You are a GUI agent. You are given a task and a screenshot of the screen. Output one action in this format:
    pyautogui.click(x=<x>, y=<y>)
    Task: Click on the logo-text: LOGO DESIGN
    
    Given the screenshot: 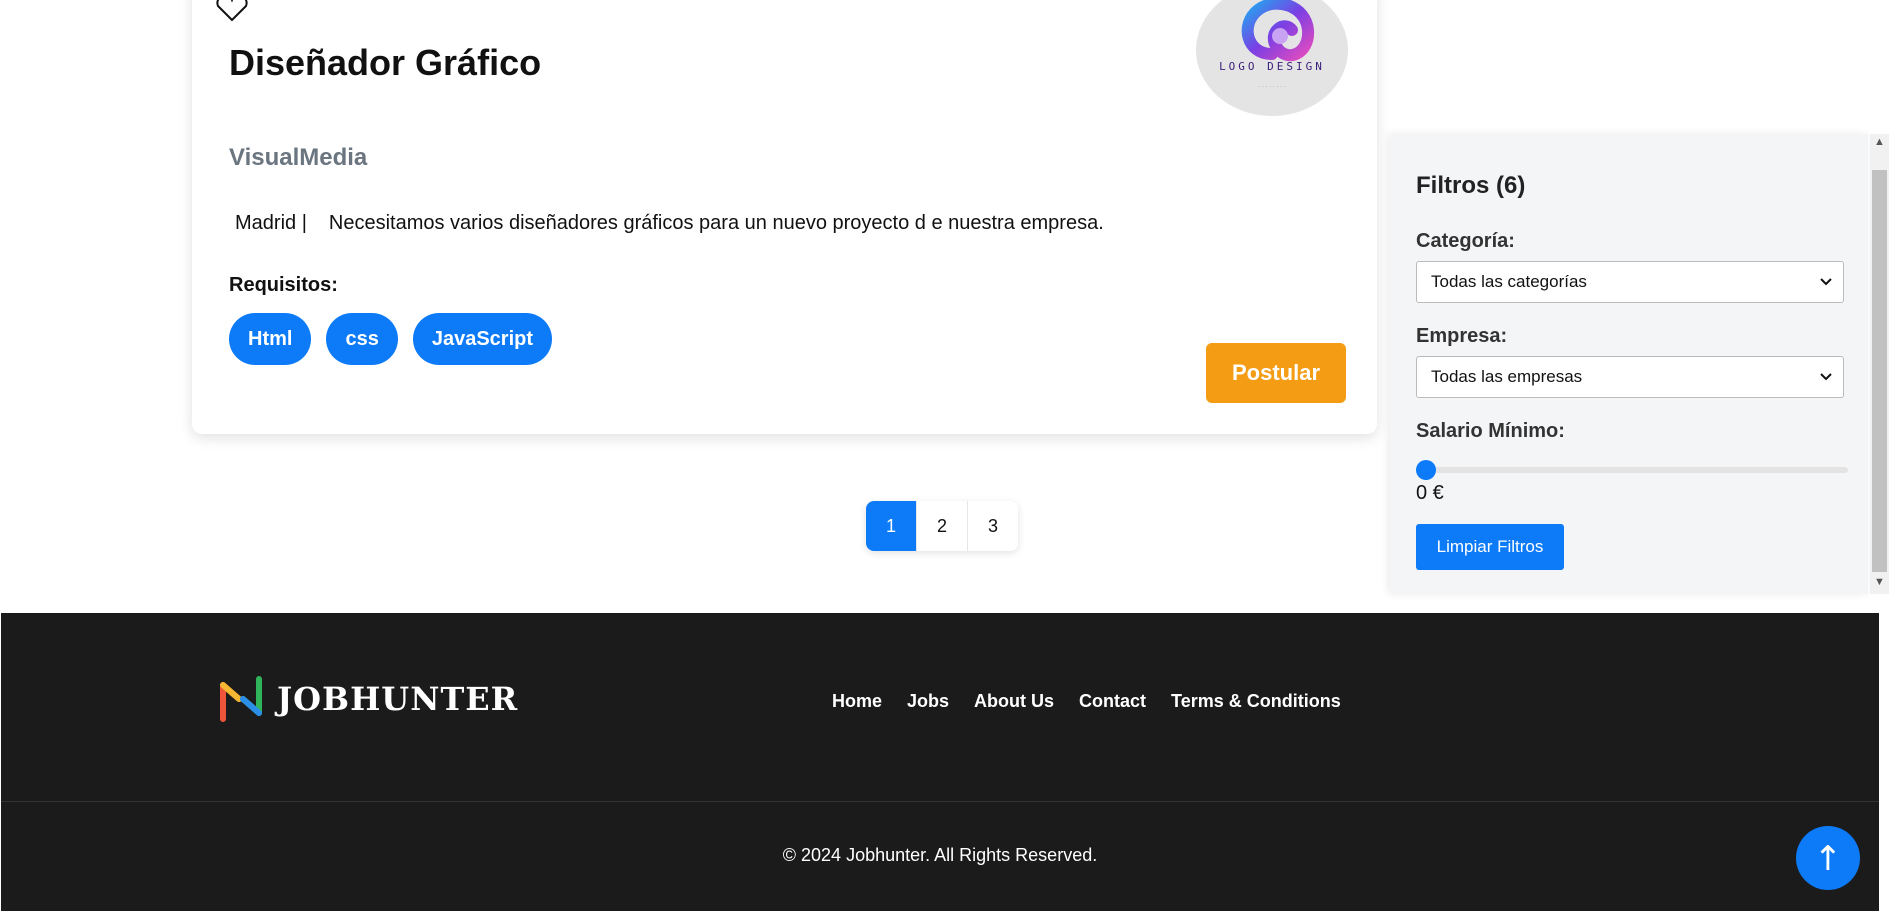 What is the action you would take?
    pyautogui.click(x=1272, y=66)
    